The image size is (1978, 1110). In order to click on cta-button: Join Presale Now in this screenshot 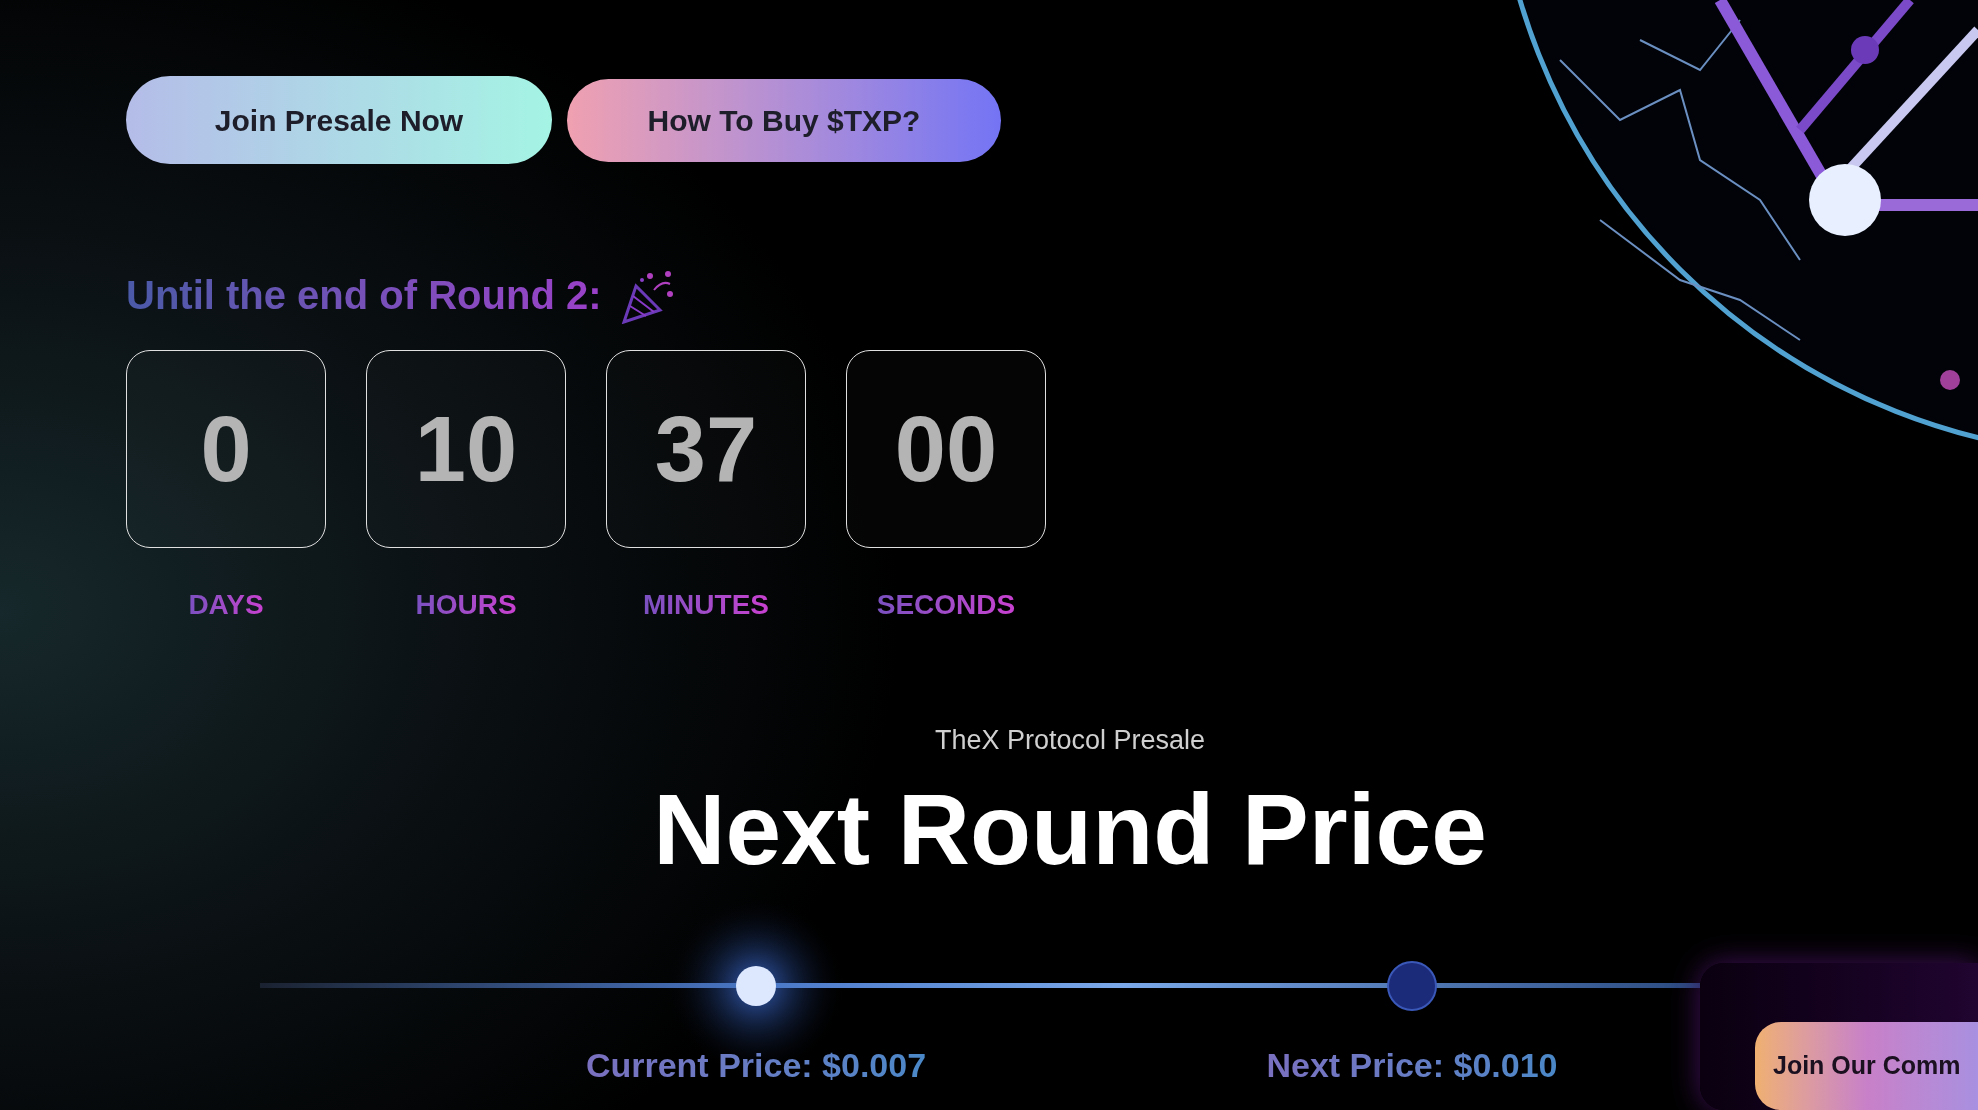, I will do `click(339, 120)`.